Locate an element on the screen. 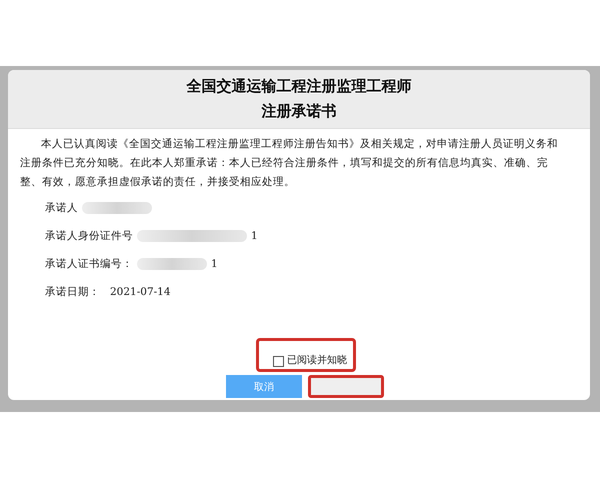 This screenshot has width=600, height=480. dialog-title: 注册承诺书 is located at coordinates (299, 111).